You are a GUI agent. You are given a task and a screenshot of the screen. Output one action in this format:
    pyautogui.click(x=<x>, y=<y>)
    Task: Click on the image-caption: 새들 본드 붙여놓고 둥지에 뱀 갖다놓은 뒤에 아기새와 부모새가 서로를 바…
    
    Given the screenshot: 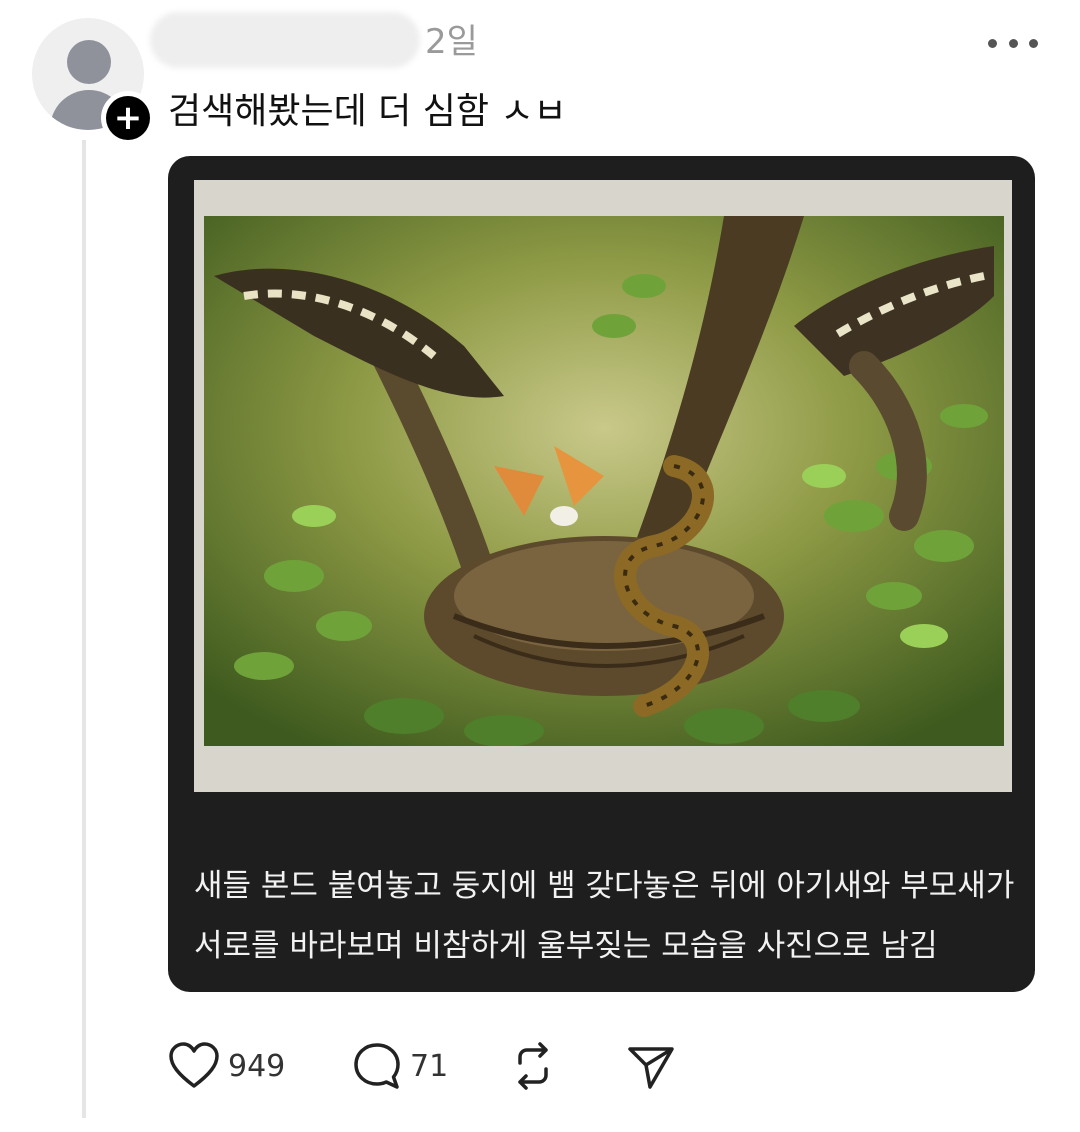 What is the action you would take?
    pyautogui.click(x=604, y=916)
    